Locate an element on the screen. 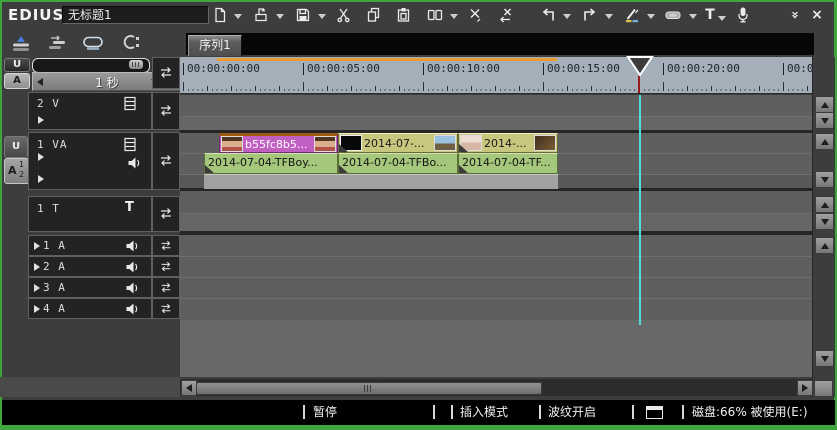 This screenshot has width=837, height=430. master-video-mute-button: U is located at coordinates (17, 65).